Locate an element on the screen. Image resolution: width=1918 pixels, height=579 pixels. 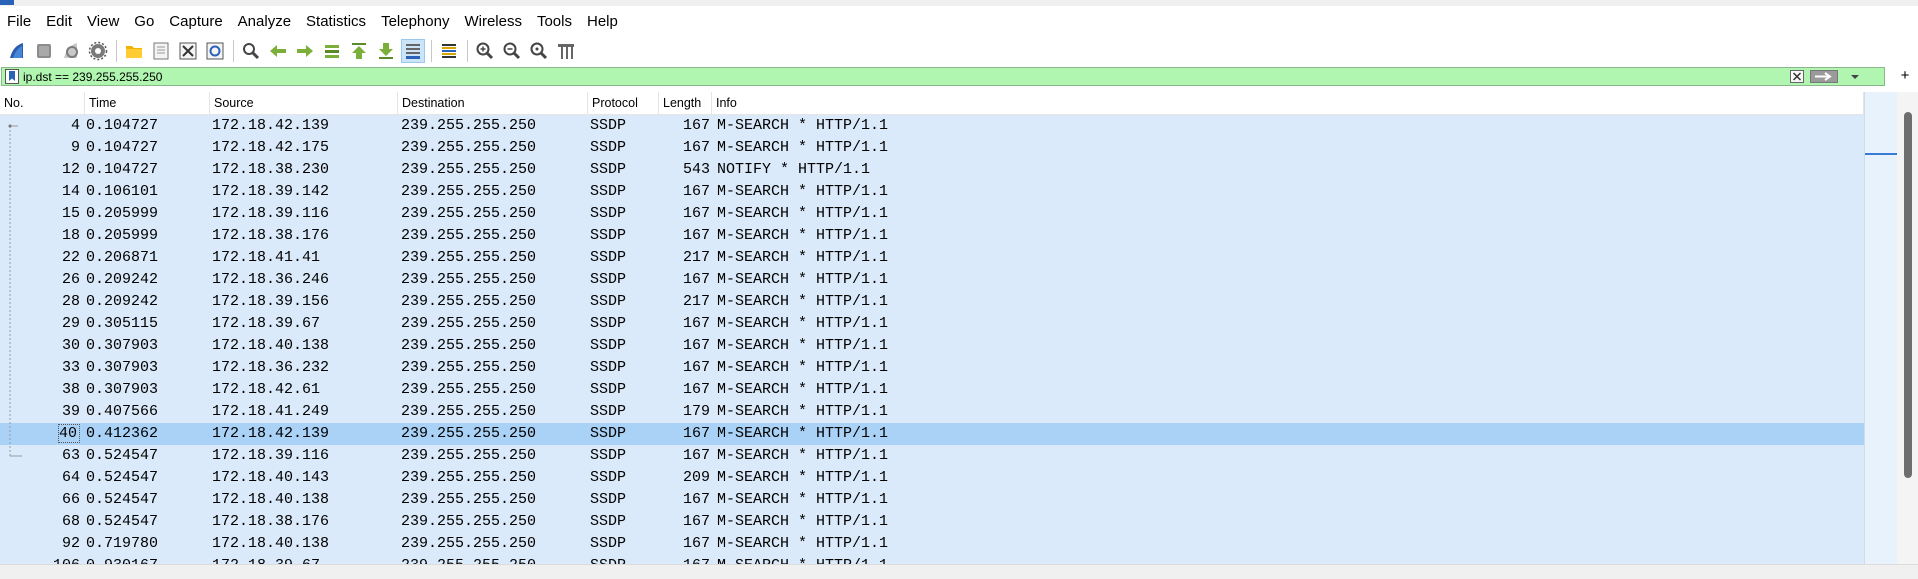
filter-history-dropdown-icon is located at coordinates (1855, 76).